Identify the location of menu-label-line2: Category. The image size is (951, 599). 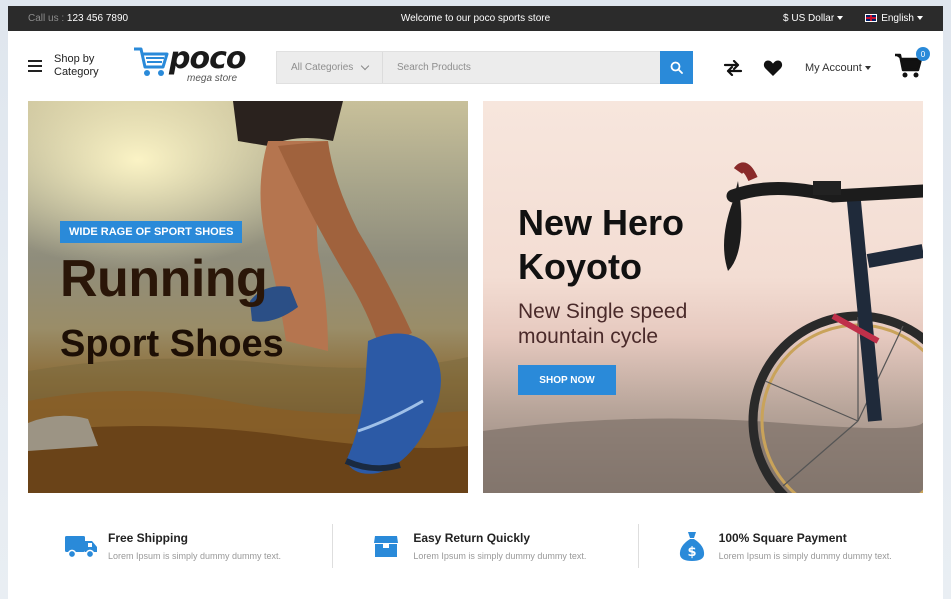
(76, 72).